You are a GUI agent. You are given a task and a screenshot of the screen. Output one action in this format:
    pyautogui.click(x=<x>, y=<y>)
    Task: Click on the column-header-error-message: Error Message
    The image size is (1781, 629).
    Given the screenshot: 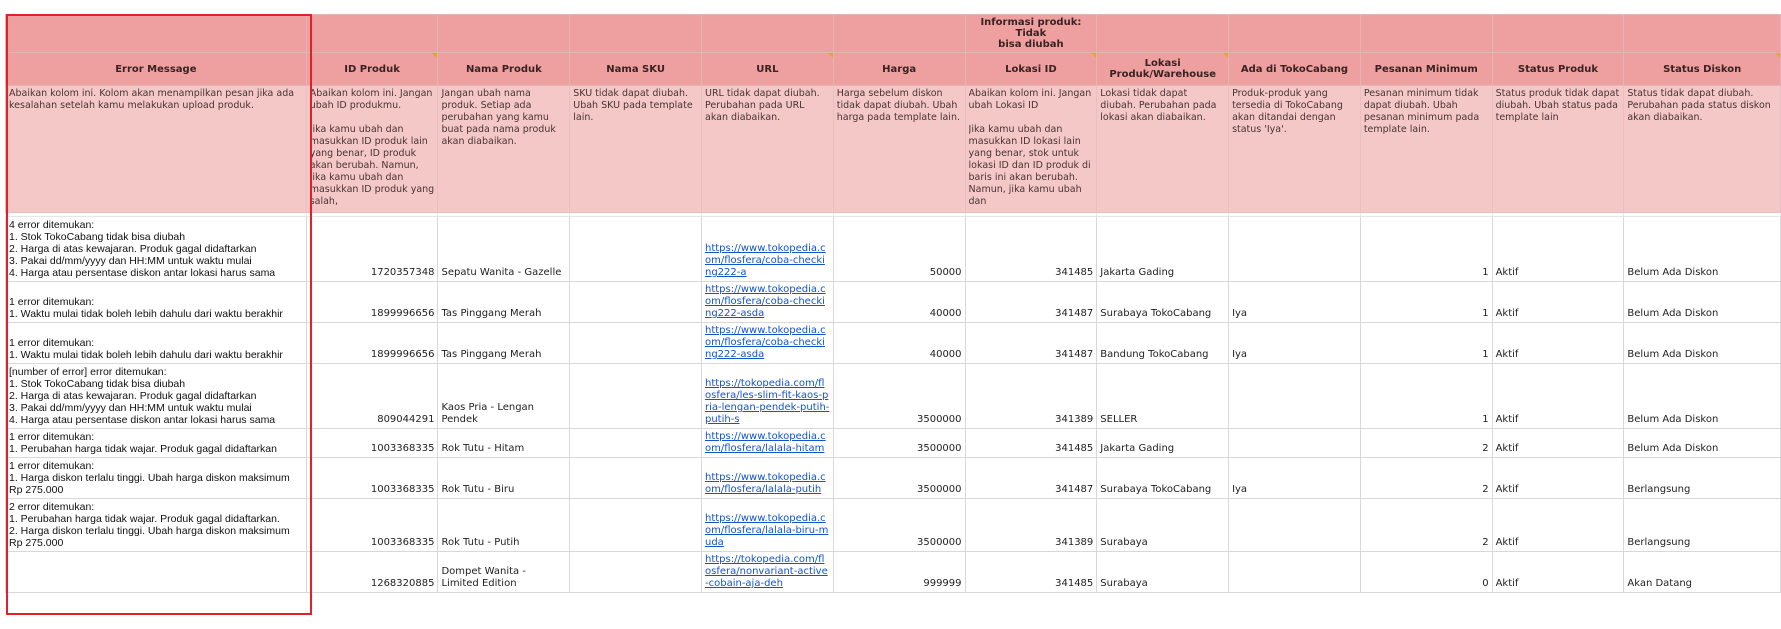 What is the action you would take?
    pyautogui.click(x=156, y=69)
    